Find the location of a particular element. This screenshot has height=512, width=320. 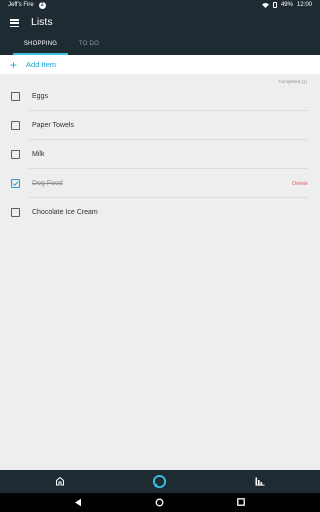

item-checkbox-checked is located at coordinates (15, 183).